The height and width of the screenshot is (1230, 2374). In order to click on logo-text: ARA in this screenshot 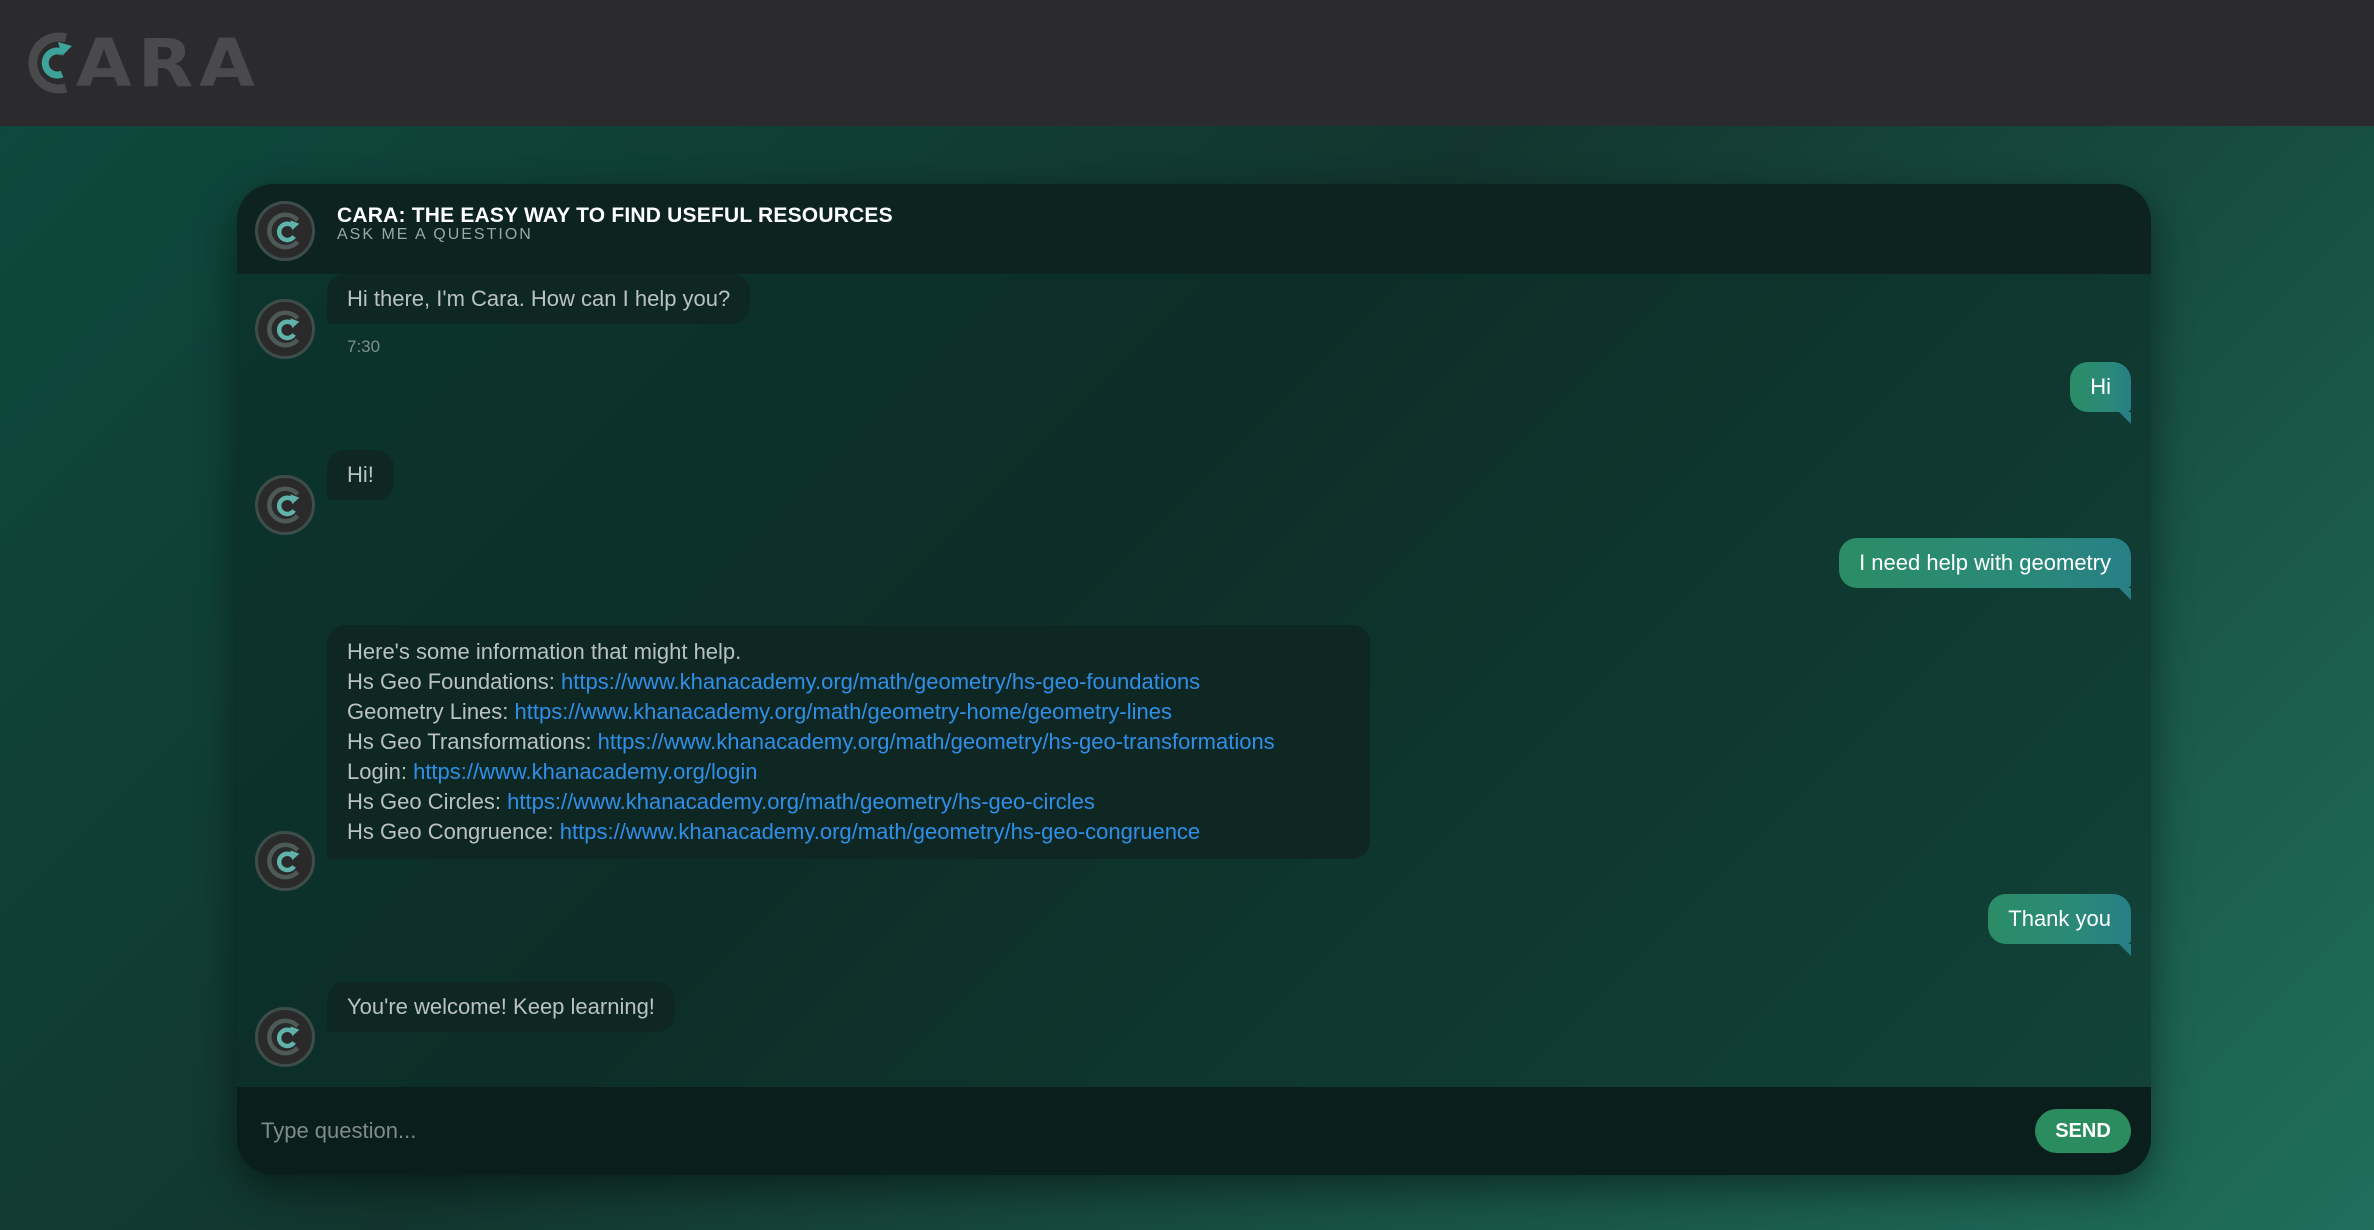, I will do `click(168, 63)`.